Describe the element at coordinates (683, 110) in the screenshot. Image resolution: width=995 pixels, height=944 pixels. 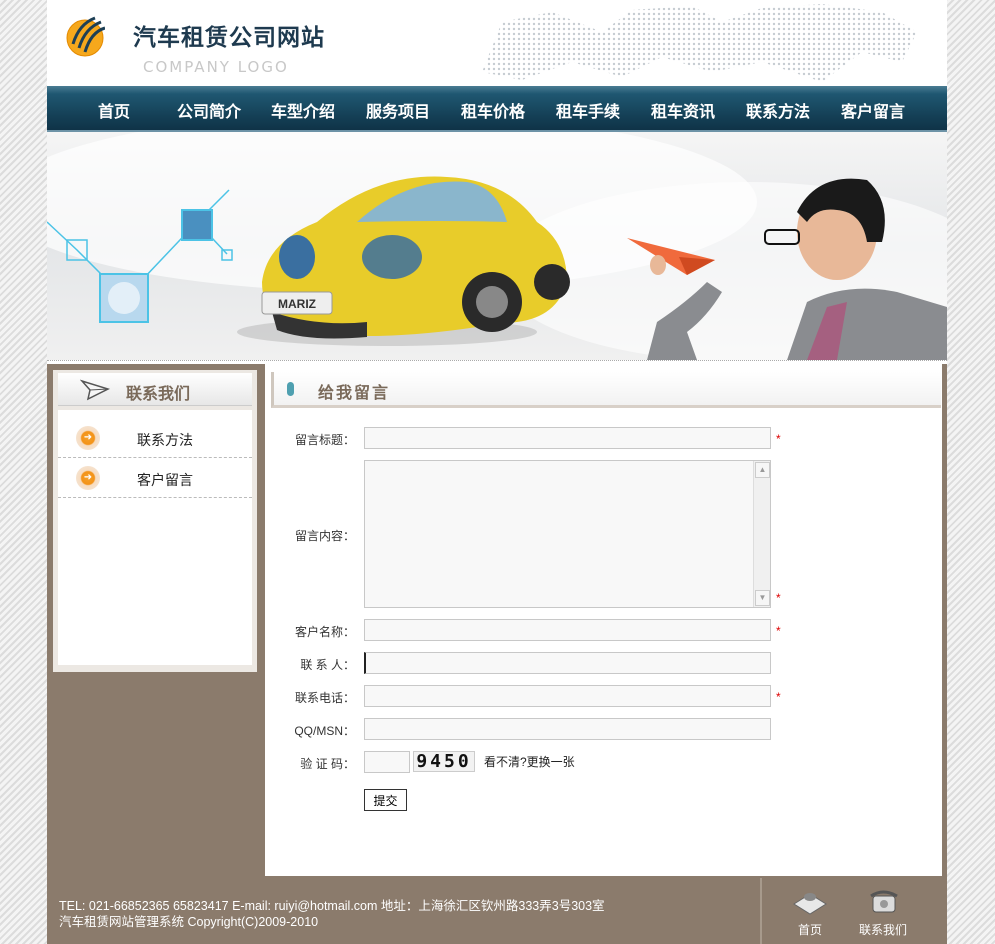
I see `nav-item-news: 租车资讯` at that location.